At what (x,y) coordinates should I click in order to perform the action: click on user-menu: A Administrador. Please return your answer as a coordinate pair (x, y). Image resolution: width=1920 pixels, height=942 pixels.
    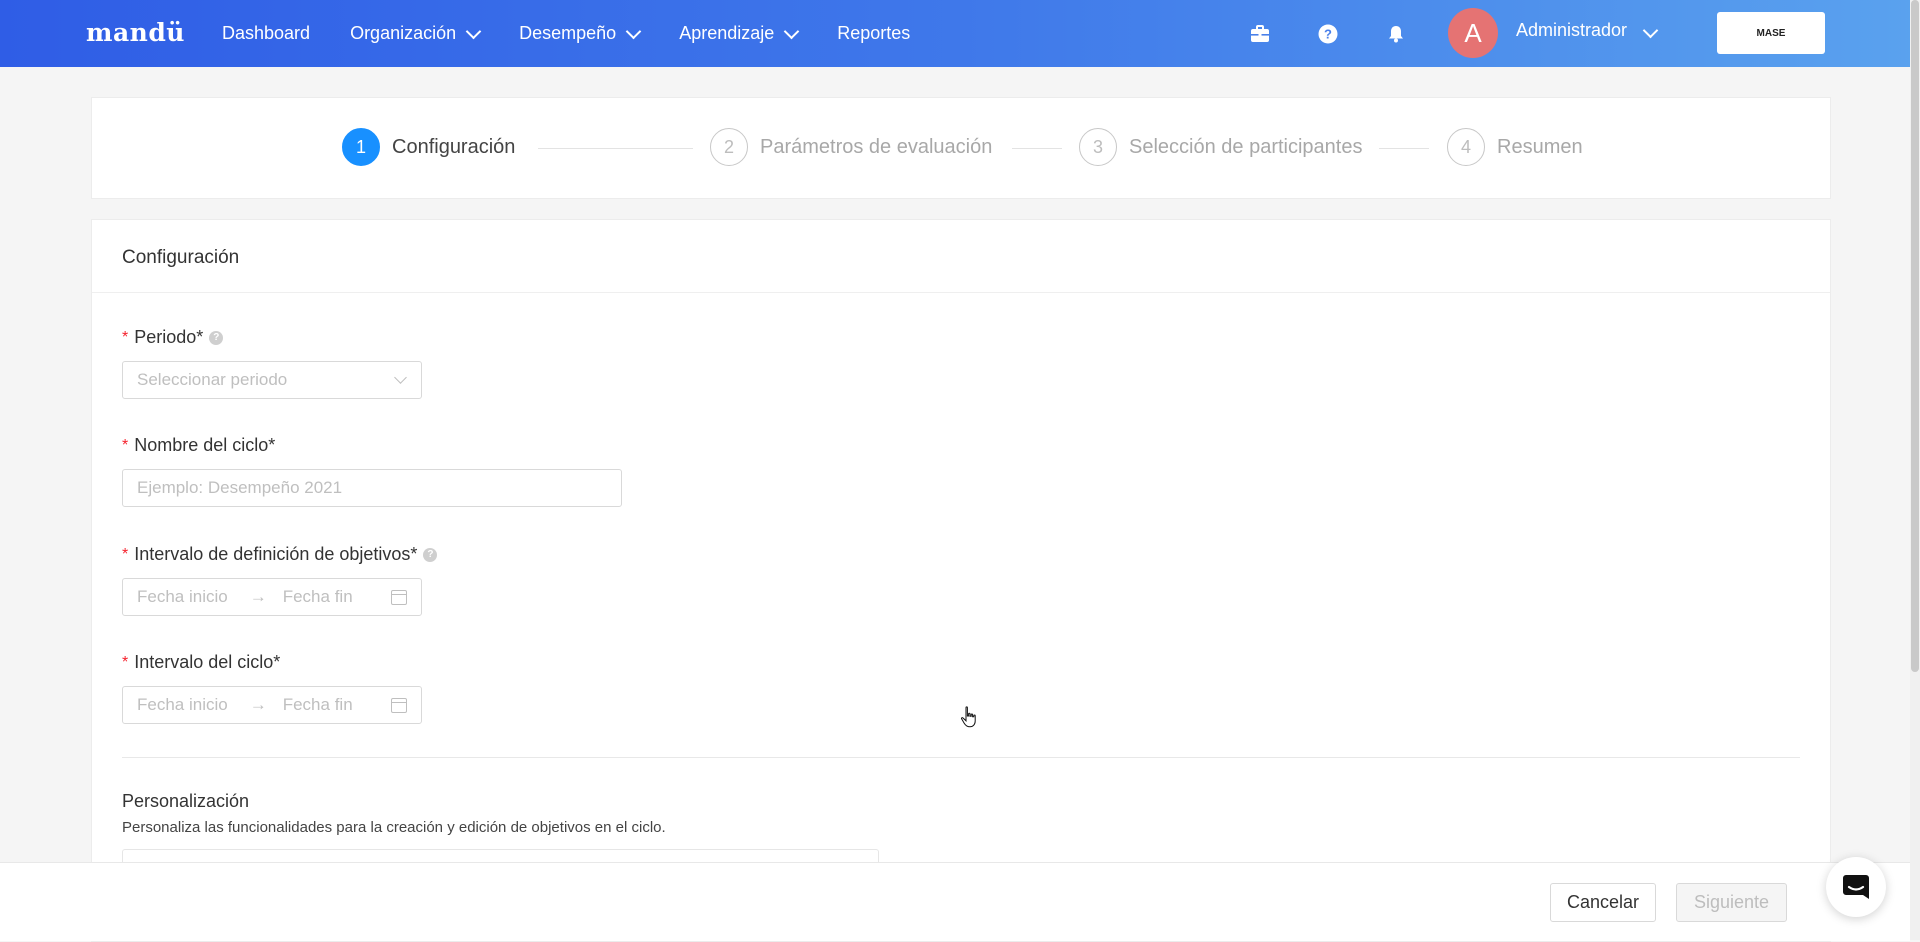
    Looking at the image, I should click on (1553, 33).